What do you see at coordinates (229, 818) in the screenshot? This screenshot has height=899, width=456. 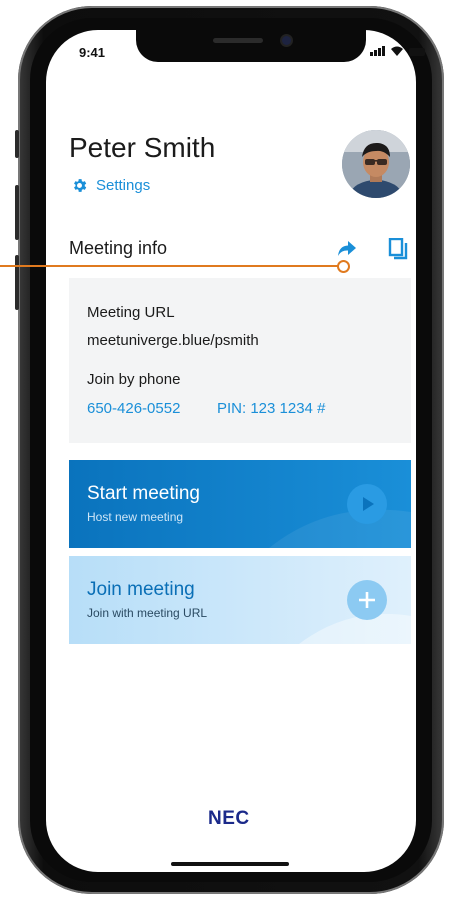 I see `nec-logo: NEC` at bounding box center [229, 818].